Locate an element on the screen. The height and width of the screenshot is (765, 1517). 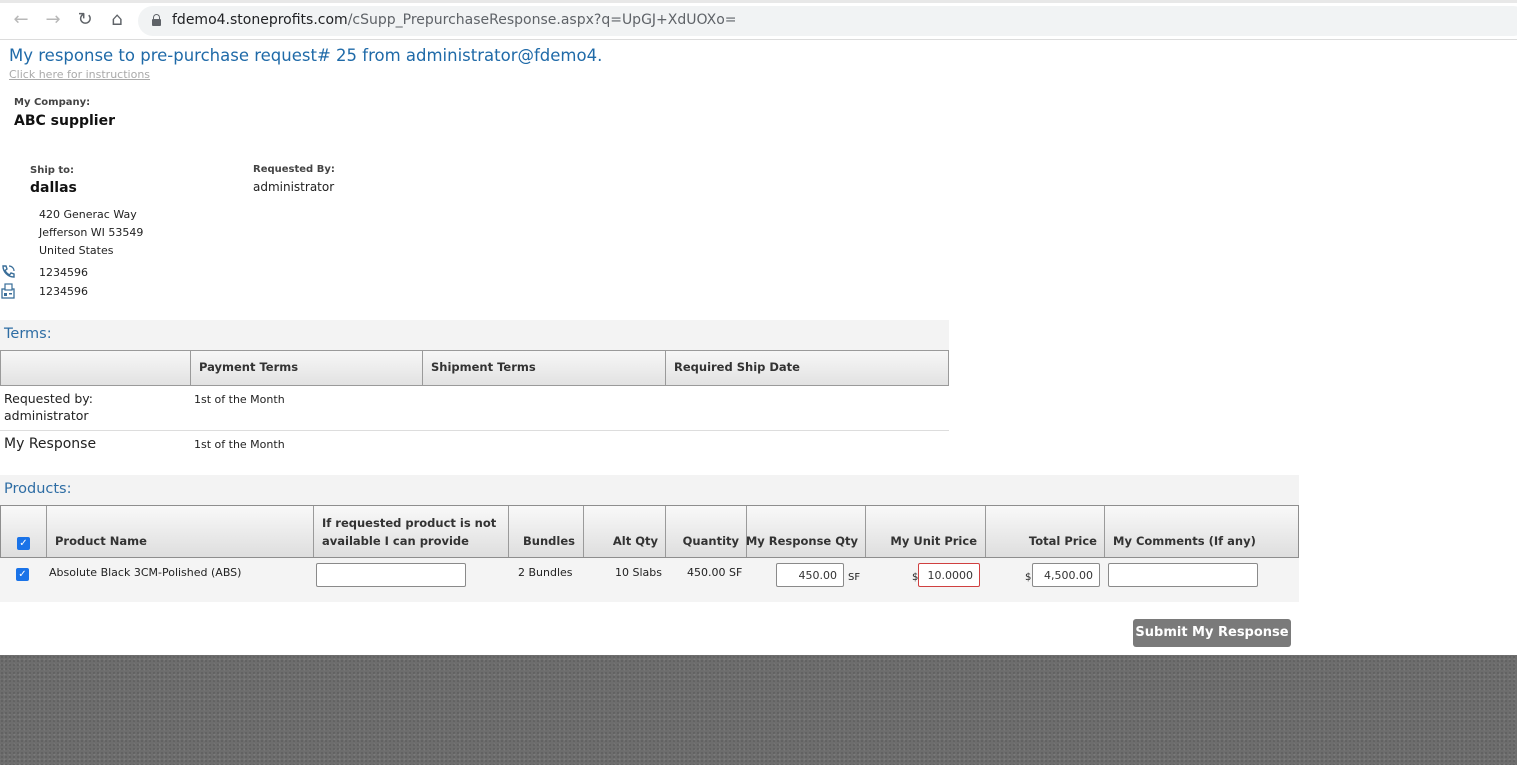
products-section-band is located at coordinates (649, 490).